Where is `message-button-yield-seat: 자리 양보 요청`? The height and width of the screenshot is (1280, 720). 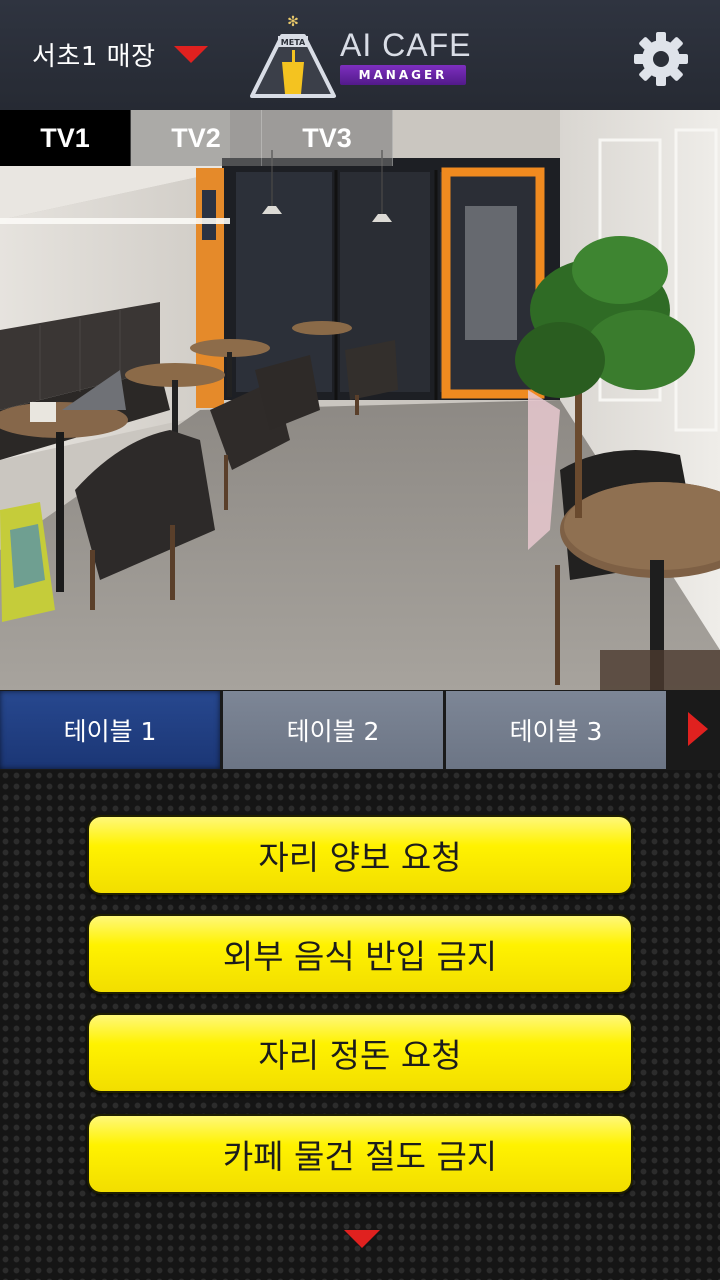 message-button-yield-seat: 자리 양보 요청 is located at coordinates (360, 855).